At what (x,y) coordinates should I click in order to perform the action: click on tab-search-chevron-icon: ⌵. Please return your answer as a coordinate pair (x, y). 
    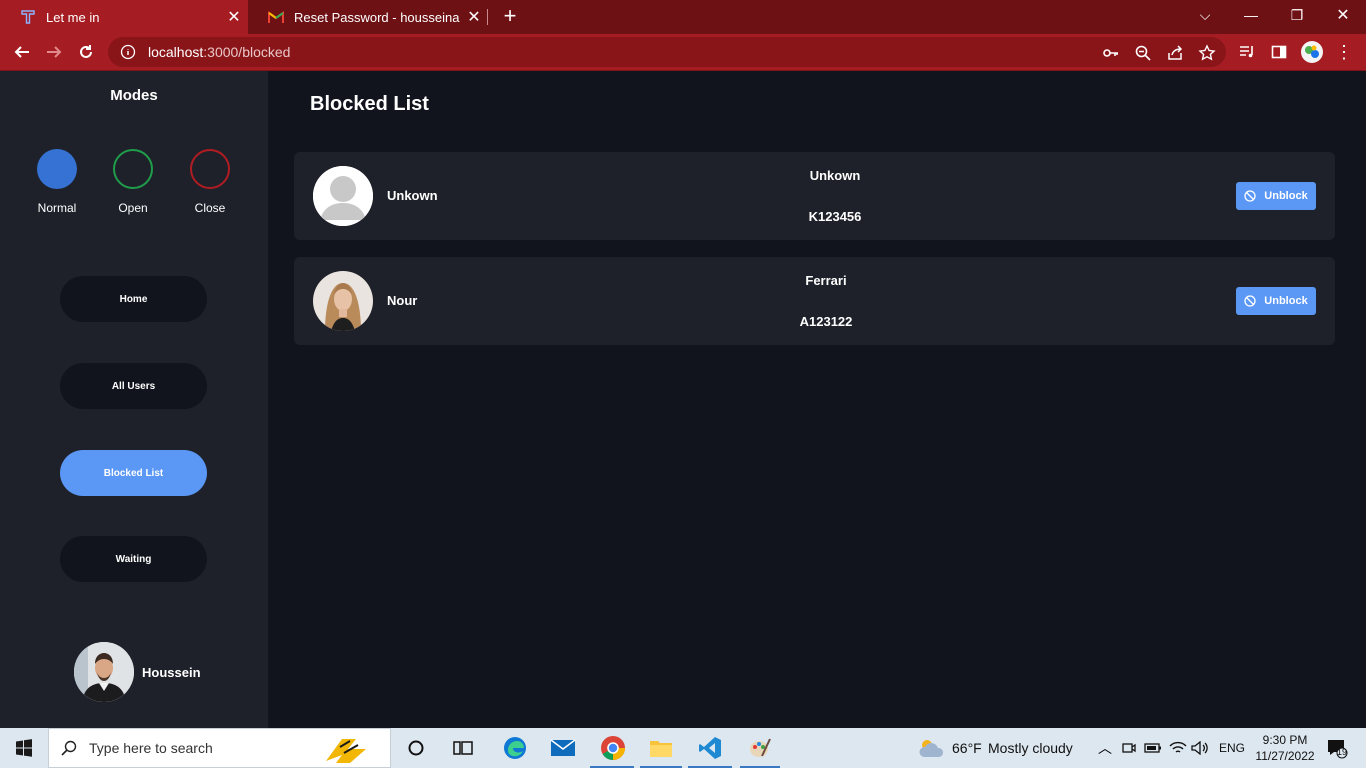
    Looking at the image, I should click on (1205, 15).